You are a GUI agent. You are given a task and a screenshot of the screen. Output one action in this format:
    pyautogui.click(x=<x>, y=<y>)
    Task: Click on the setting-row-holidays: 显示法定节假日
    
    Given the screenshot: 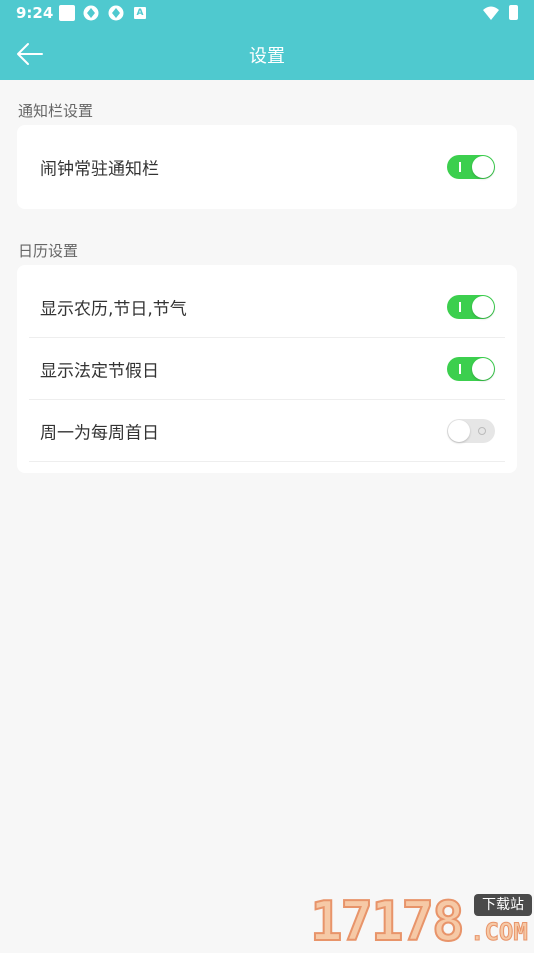 What is the action you would take?
    pyautogui.click(x=267, y=369)
    